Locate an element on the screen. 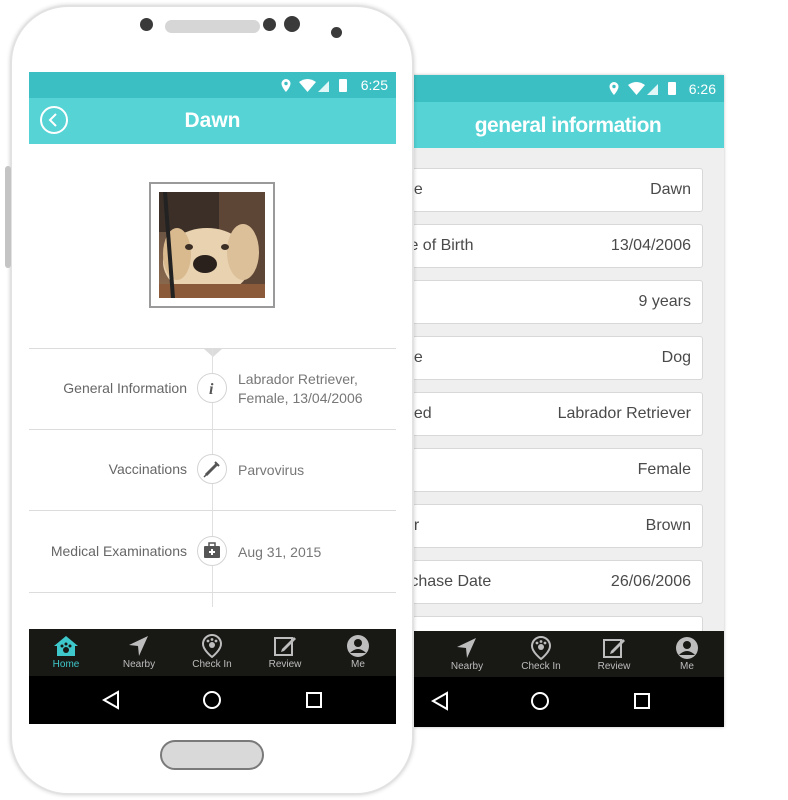 Image resolution: width=788 pixels, height=800 pixels. tab-bar: Nearby Check In Review Me is located at coordinates (568, 654).